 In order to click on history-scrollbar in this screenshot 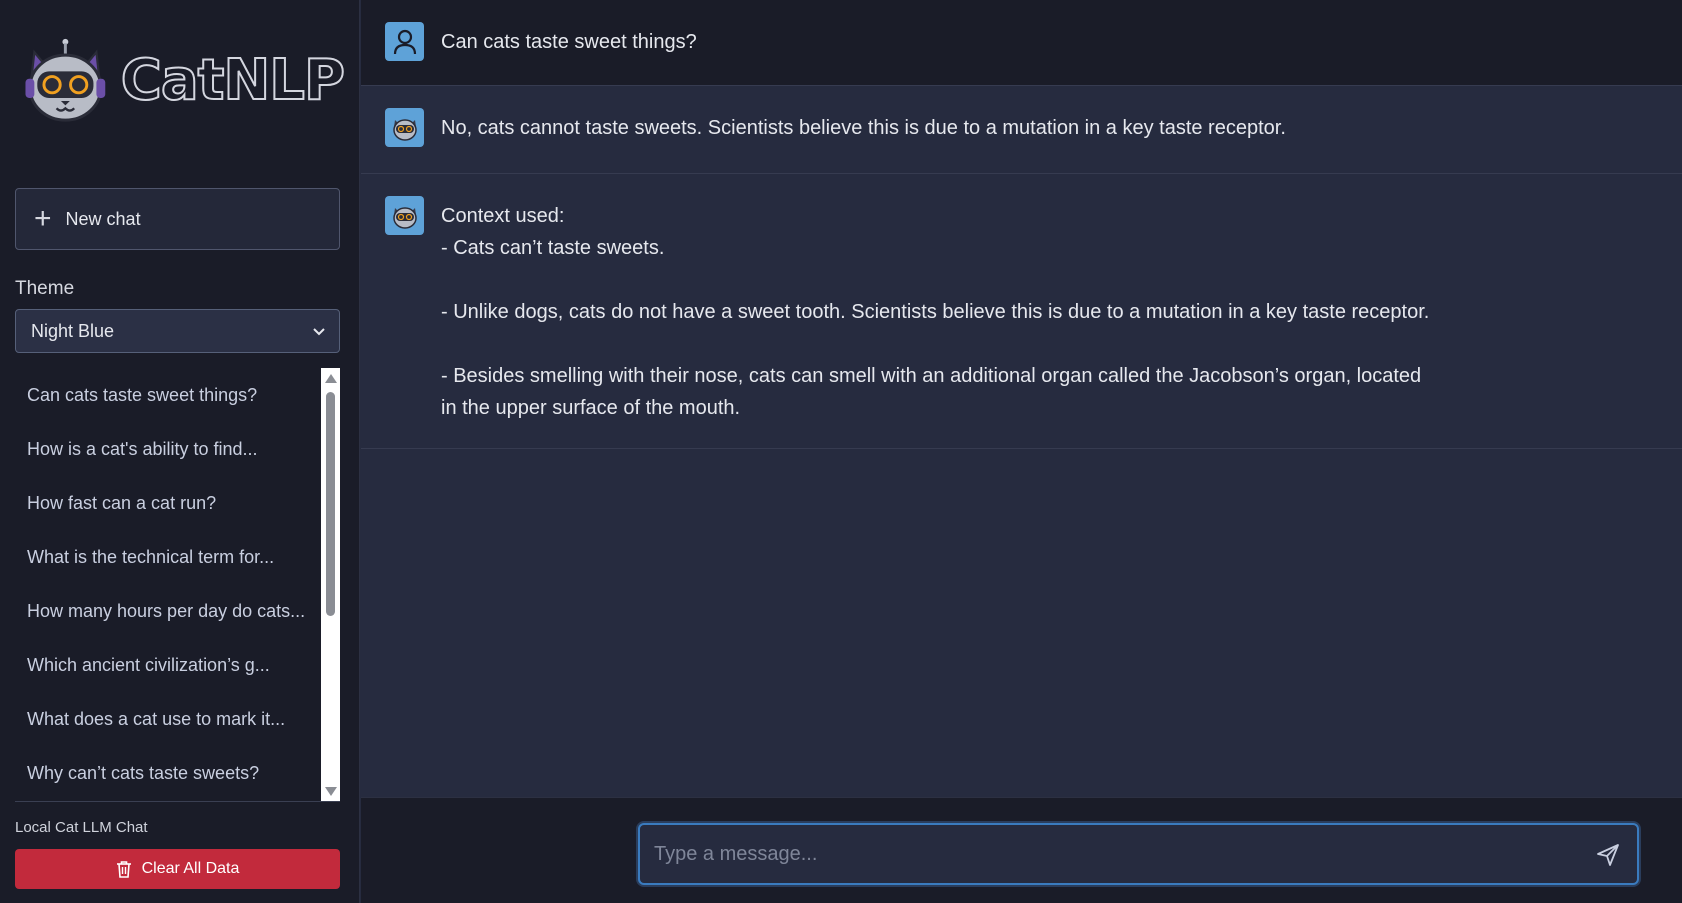, I will do `click(330, 585)`.